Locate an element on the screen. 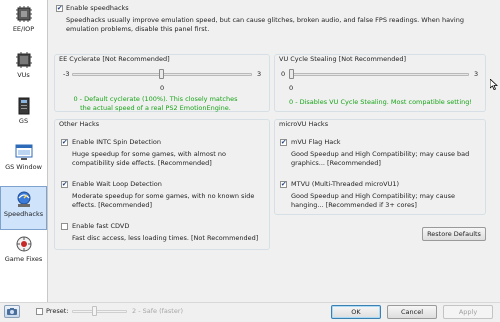  preset-label: Preset: is located at coordinates (57, 311).